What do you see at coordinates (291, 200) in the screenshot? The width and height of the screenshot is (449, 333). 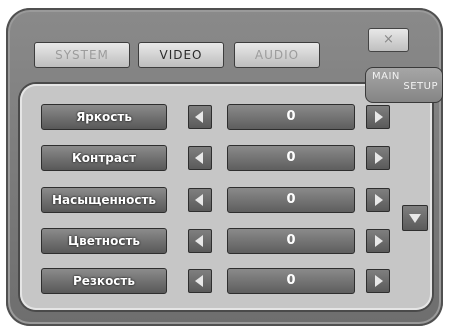 I see `saturation-value: 0` at bounding box center [291, 200].